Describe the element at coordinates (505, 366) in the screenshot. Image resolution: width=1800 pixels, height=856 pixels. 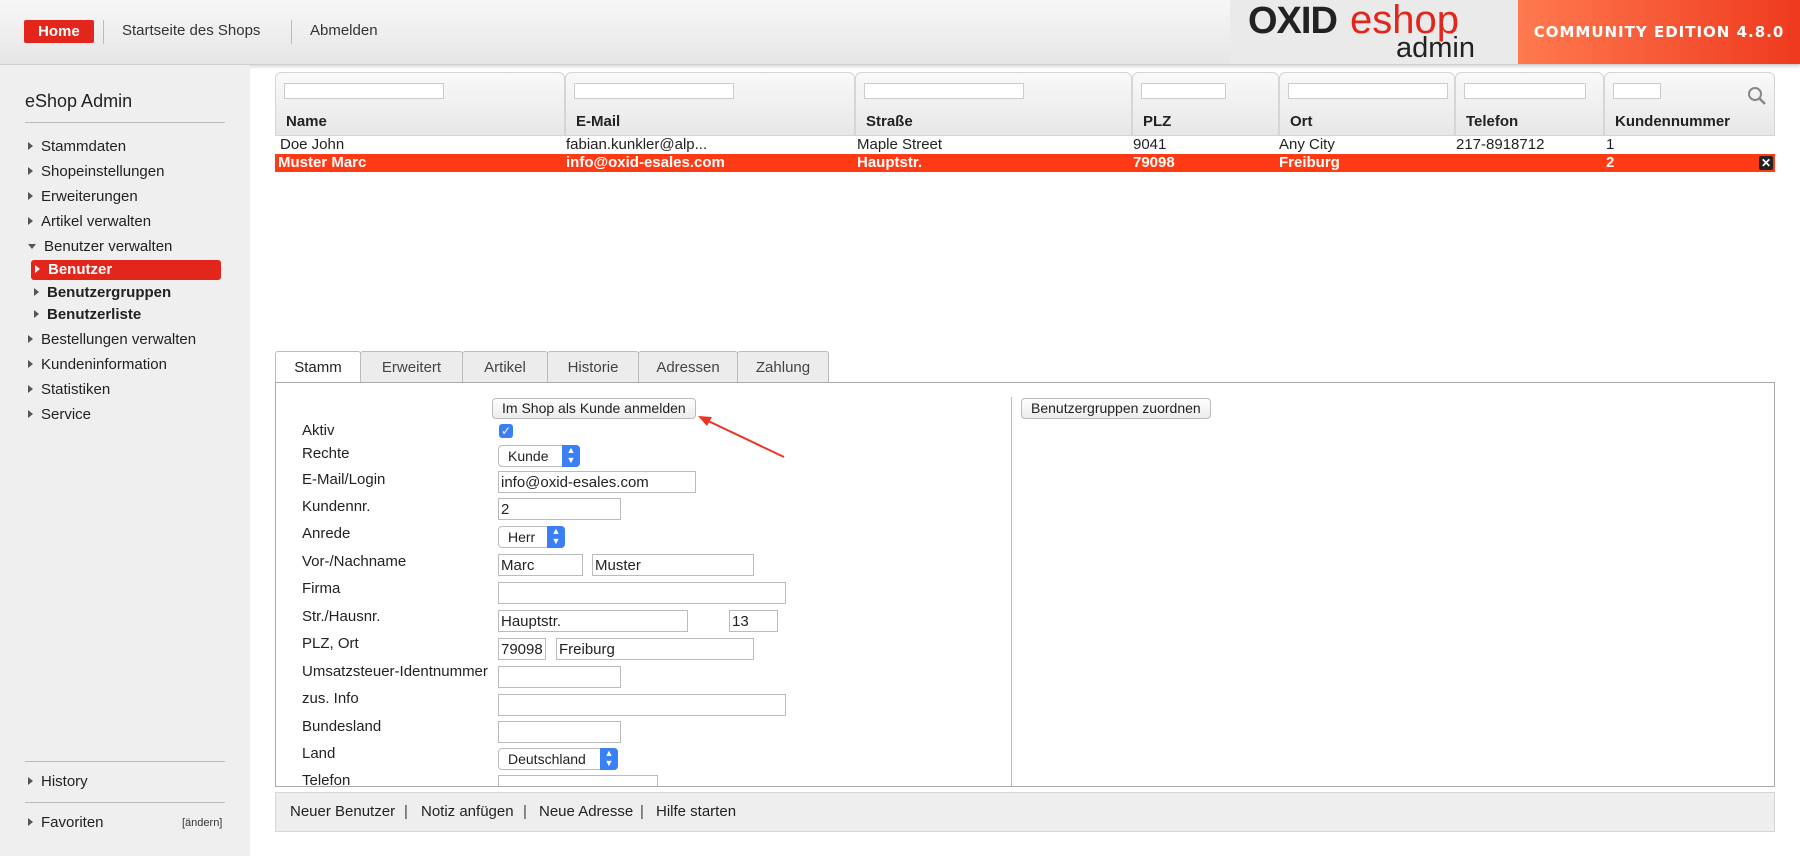
I see `tab-artikel: Artikel` at that location.